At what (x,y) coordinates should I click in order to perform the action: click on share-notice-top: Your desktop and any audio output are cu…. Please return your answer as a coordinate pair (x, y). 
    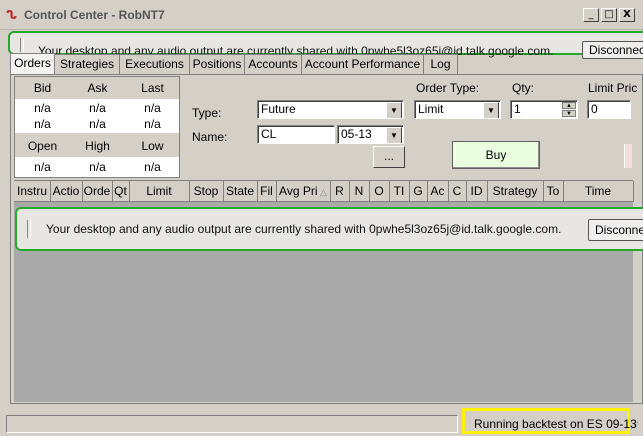
    Looking at the image, I should click on (325, 45).